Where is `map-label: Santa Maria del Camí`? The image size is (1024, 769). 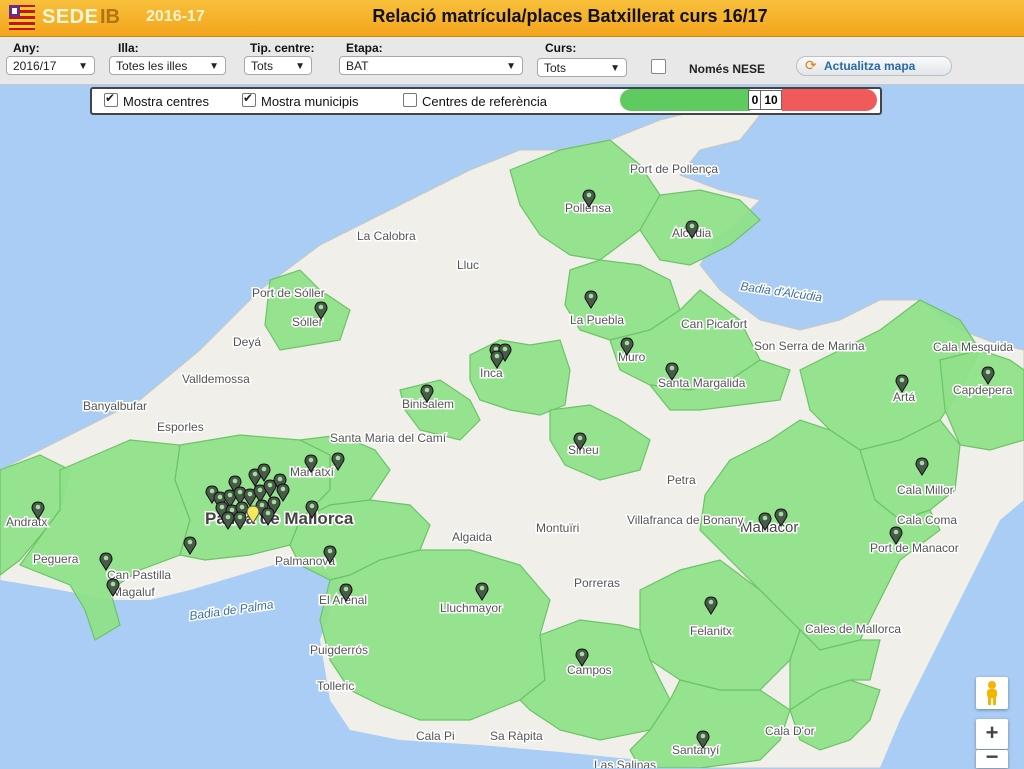
map-label: Santa Maria del Camí is located at coordinates (388, 438).